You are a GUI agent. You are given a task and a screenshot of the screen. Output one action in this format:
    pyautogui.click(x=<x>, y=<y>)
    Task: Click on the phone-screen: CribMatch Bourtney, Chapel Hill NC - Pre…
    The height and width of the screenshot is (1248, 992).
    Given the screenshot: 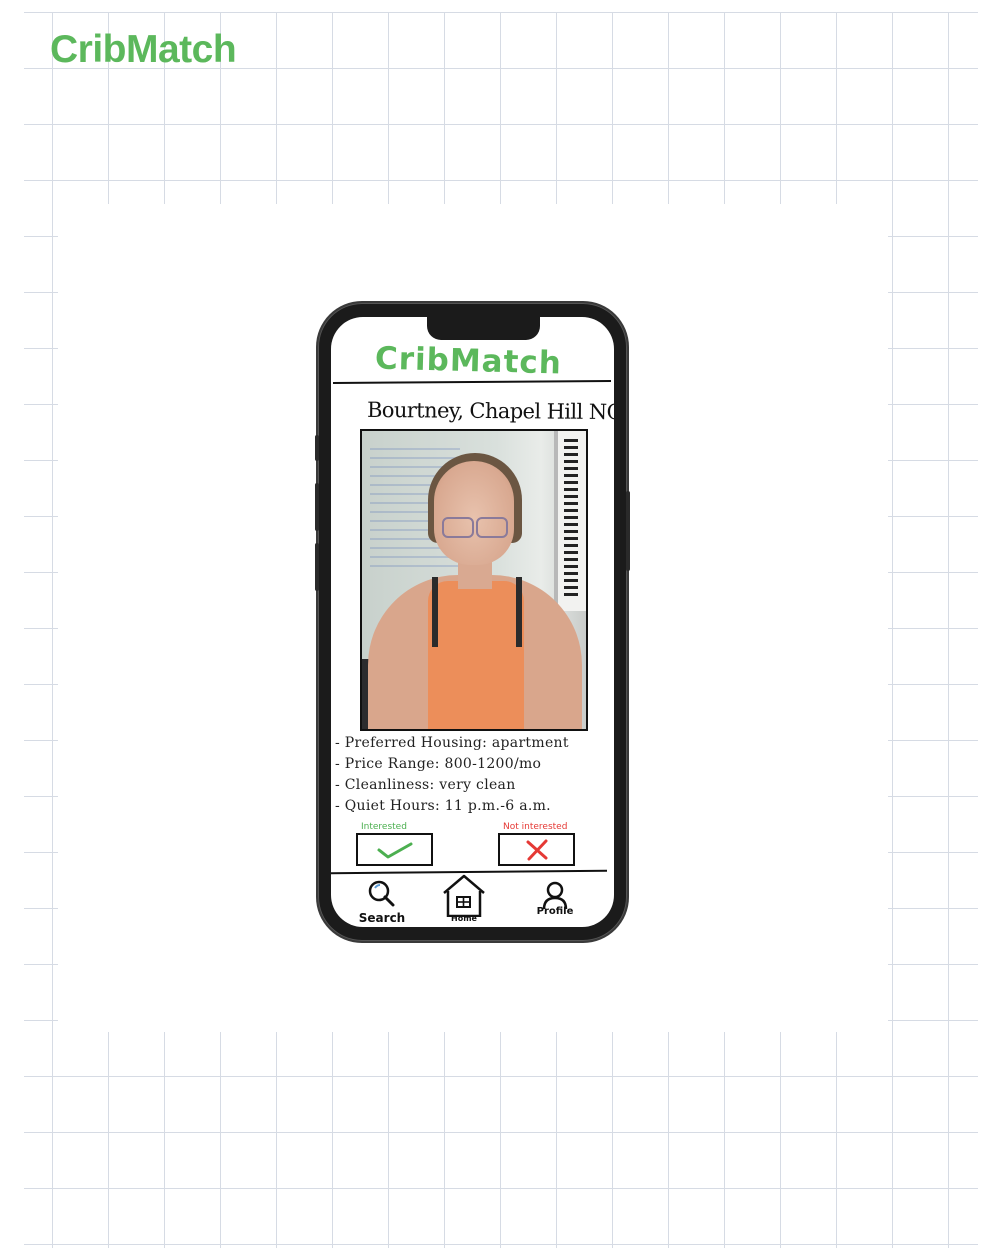 What is the action you would take?
    pyautogui.click(x=472, y=622)
    